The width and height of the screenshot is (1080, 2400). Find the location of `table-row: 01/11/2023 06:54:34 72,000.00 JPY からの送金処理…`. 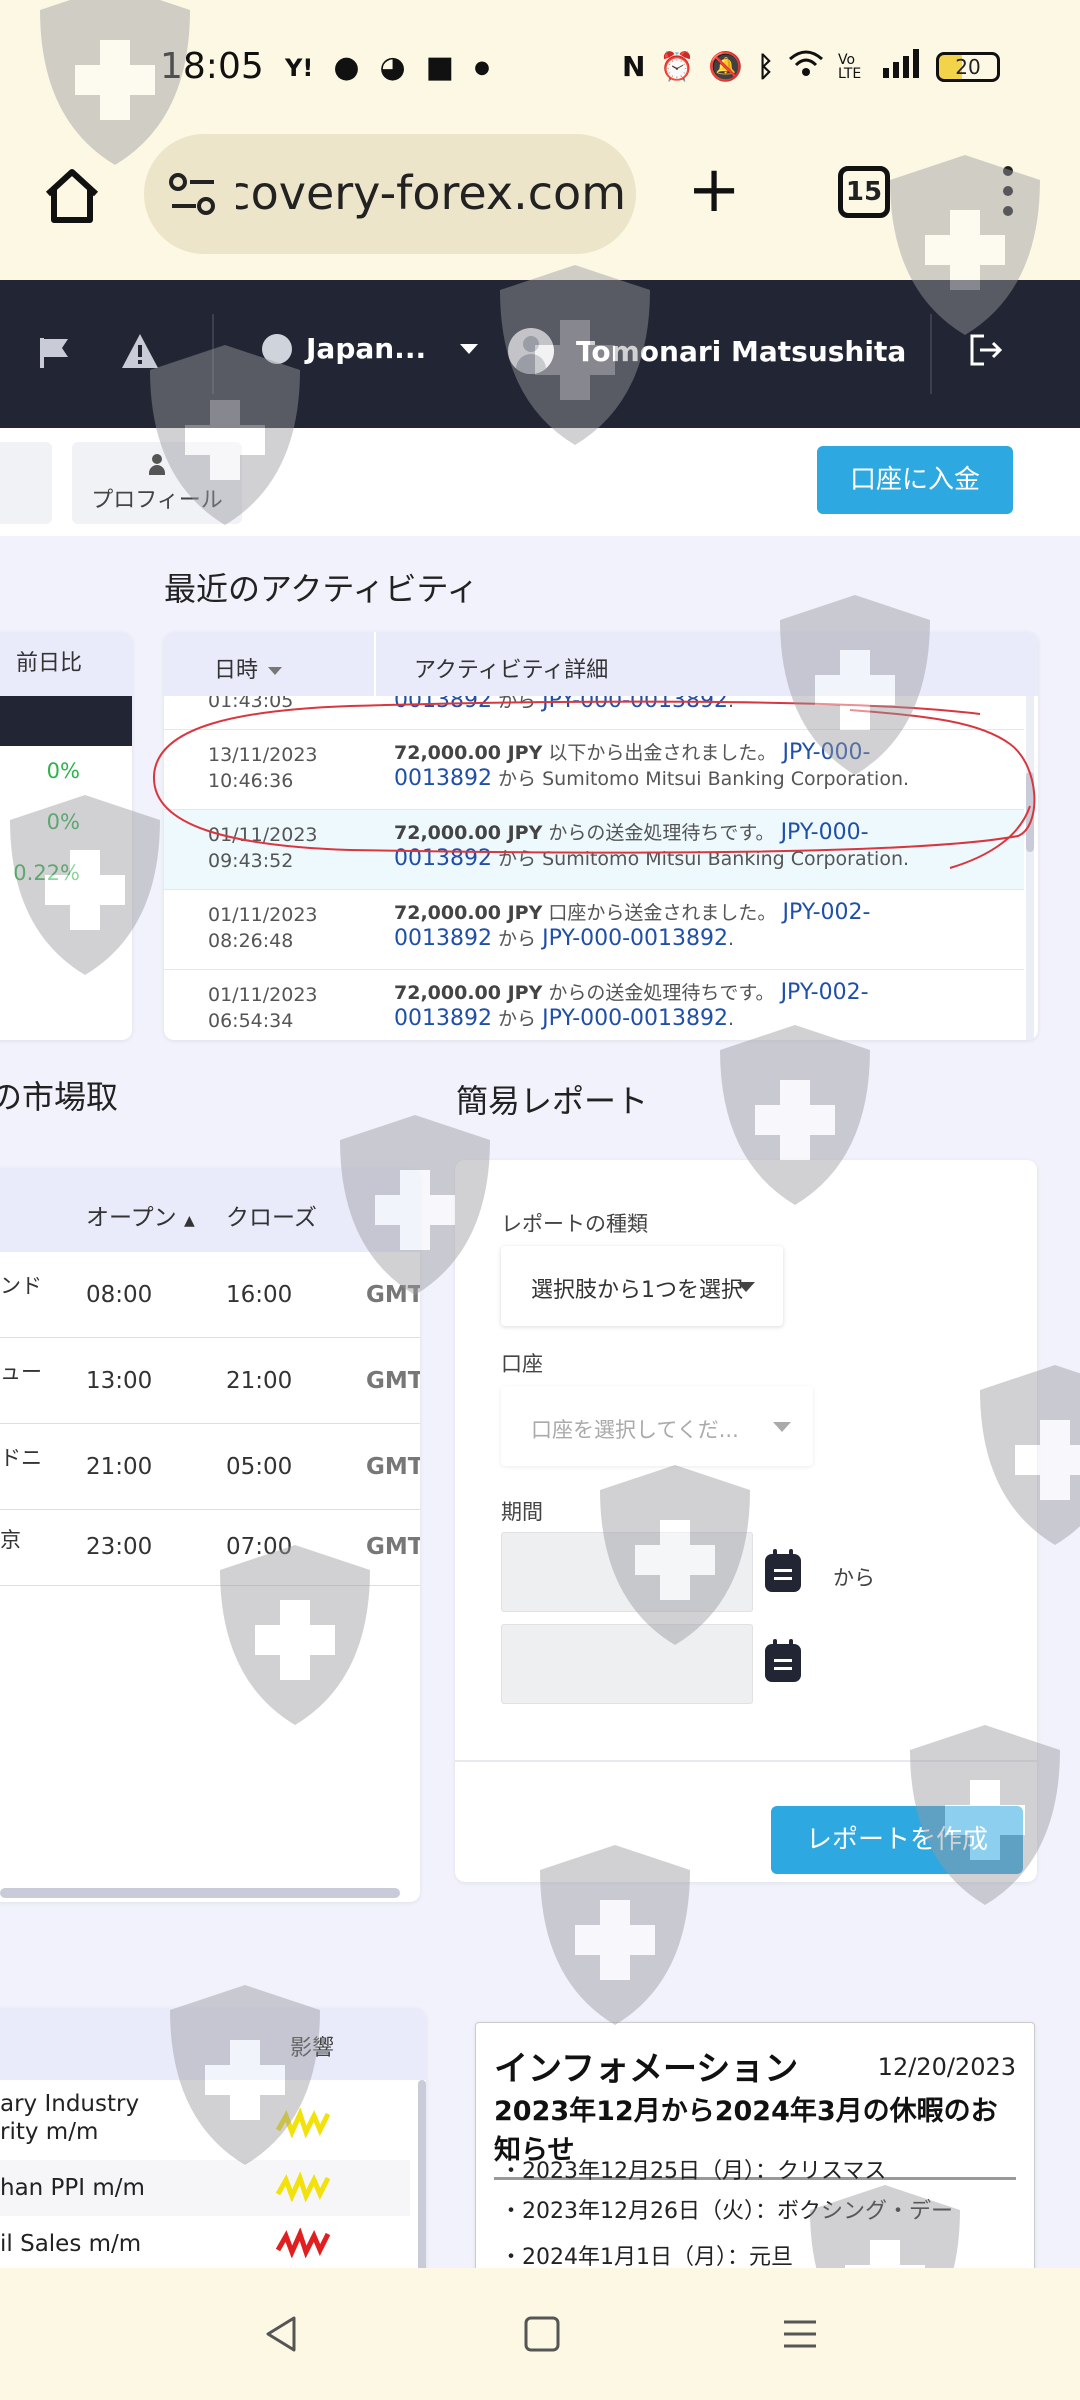

table-row: 01/11/2023 06:54:34 72,000.00 JPY からの送金処理… is located at coordinates (594, 1005).